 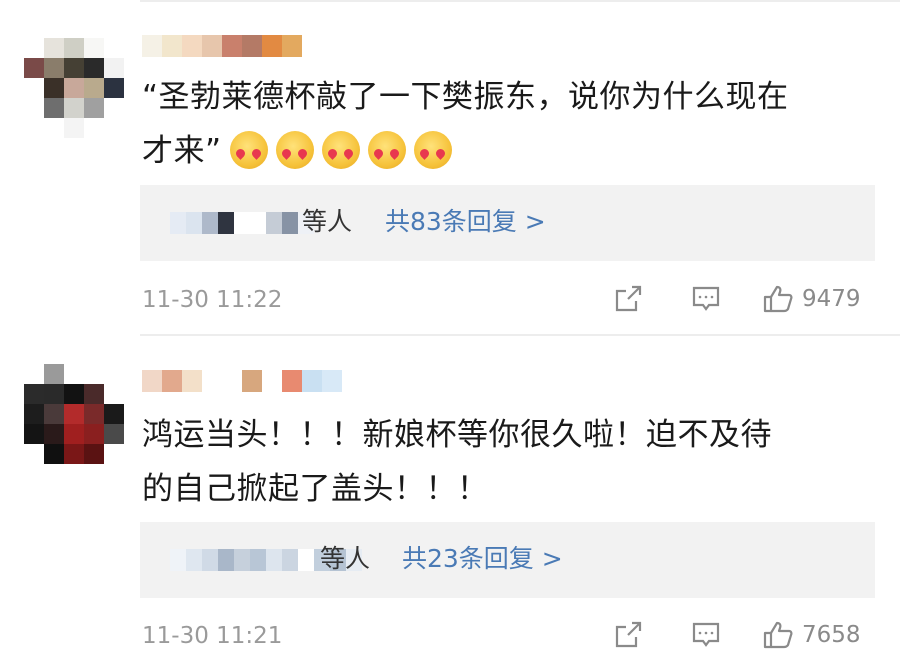 I want to click on reply-count-link: 共83条回复 >, so click(x=465, y=222).